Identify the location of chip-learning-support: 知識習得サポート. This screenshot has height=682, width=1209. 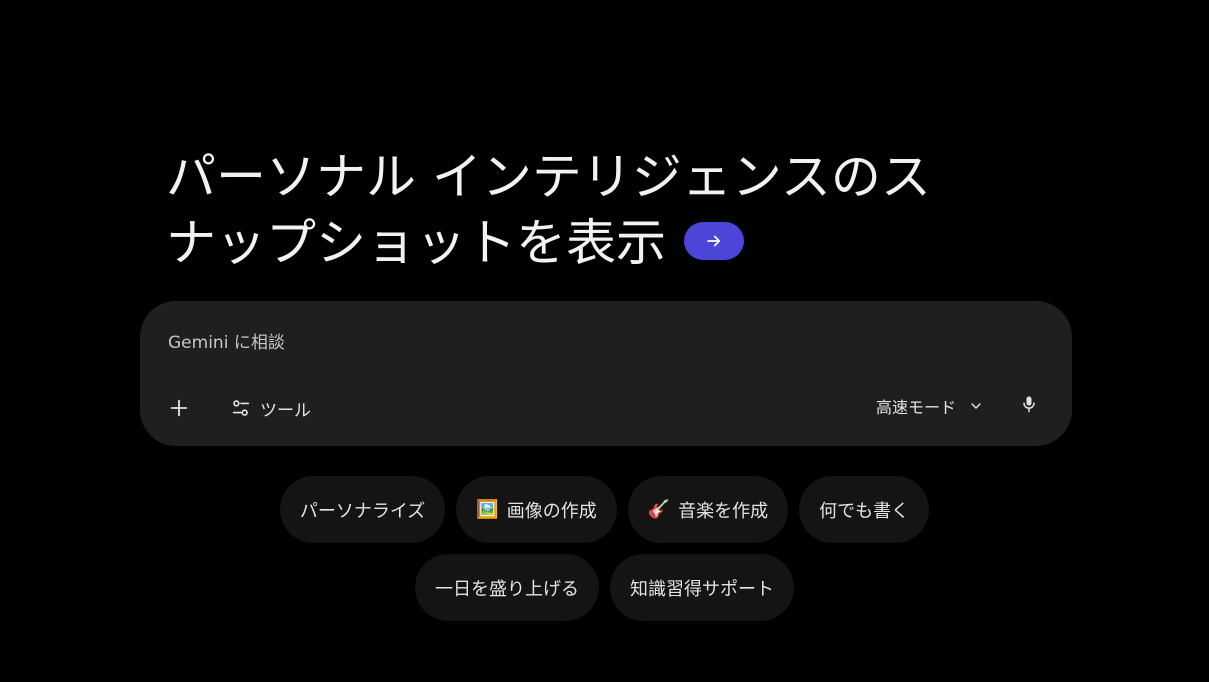
(702, 587).